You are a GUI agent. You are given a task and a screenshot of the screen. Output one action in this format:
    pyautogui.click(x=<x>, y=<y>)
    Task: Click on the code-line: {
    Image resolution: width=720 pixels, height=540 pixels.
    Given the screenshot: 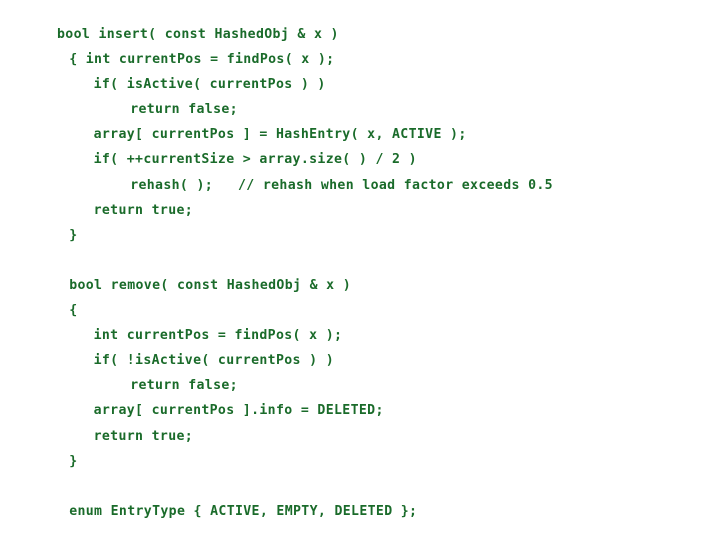 What is the action you would take?
    pyautogui.click(x=73, y=311)
    